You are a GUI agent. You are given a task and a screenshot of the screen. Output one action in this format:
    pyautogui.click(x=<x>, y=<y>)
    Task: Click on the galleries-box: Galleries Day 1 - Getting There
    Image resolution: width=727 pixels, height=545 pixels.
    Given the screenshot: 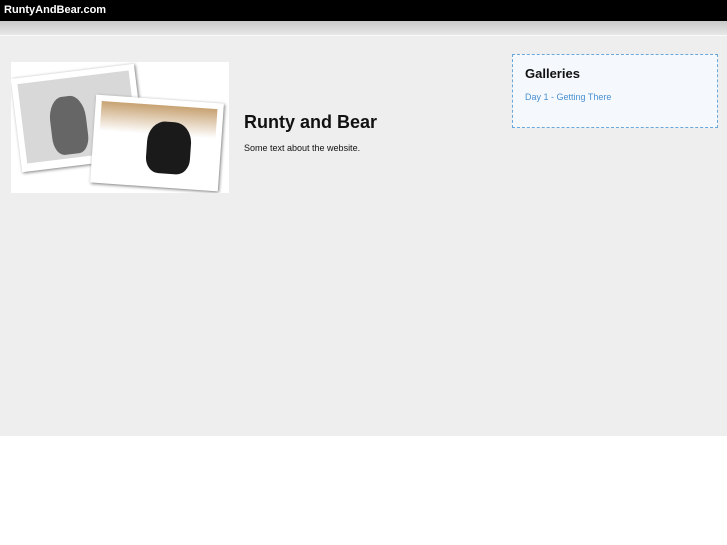 What is the action you would take?
    pyautogui.click(x=615, y=91)
    